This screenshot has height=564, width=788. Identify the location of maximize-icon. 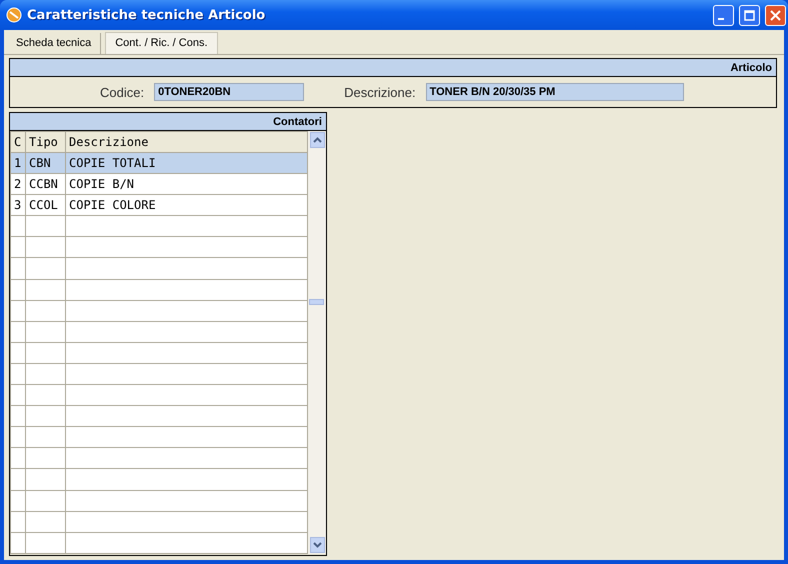
(749, 15).